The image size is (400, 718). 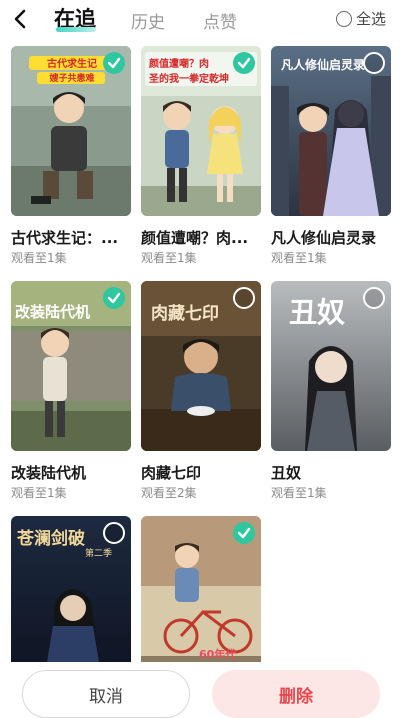 What do you see at coordinates (71, 366) in the screenshot?
I see `drama-cover: 改装陆代机` at bounding box center [71, 366].